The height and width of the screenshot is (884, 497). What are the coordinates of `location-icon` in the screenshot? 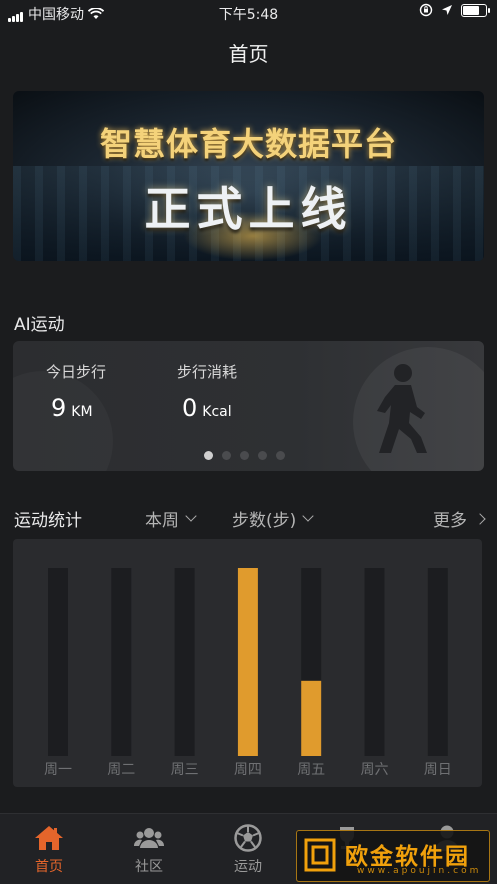 It's located at (447, 10).